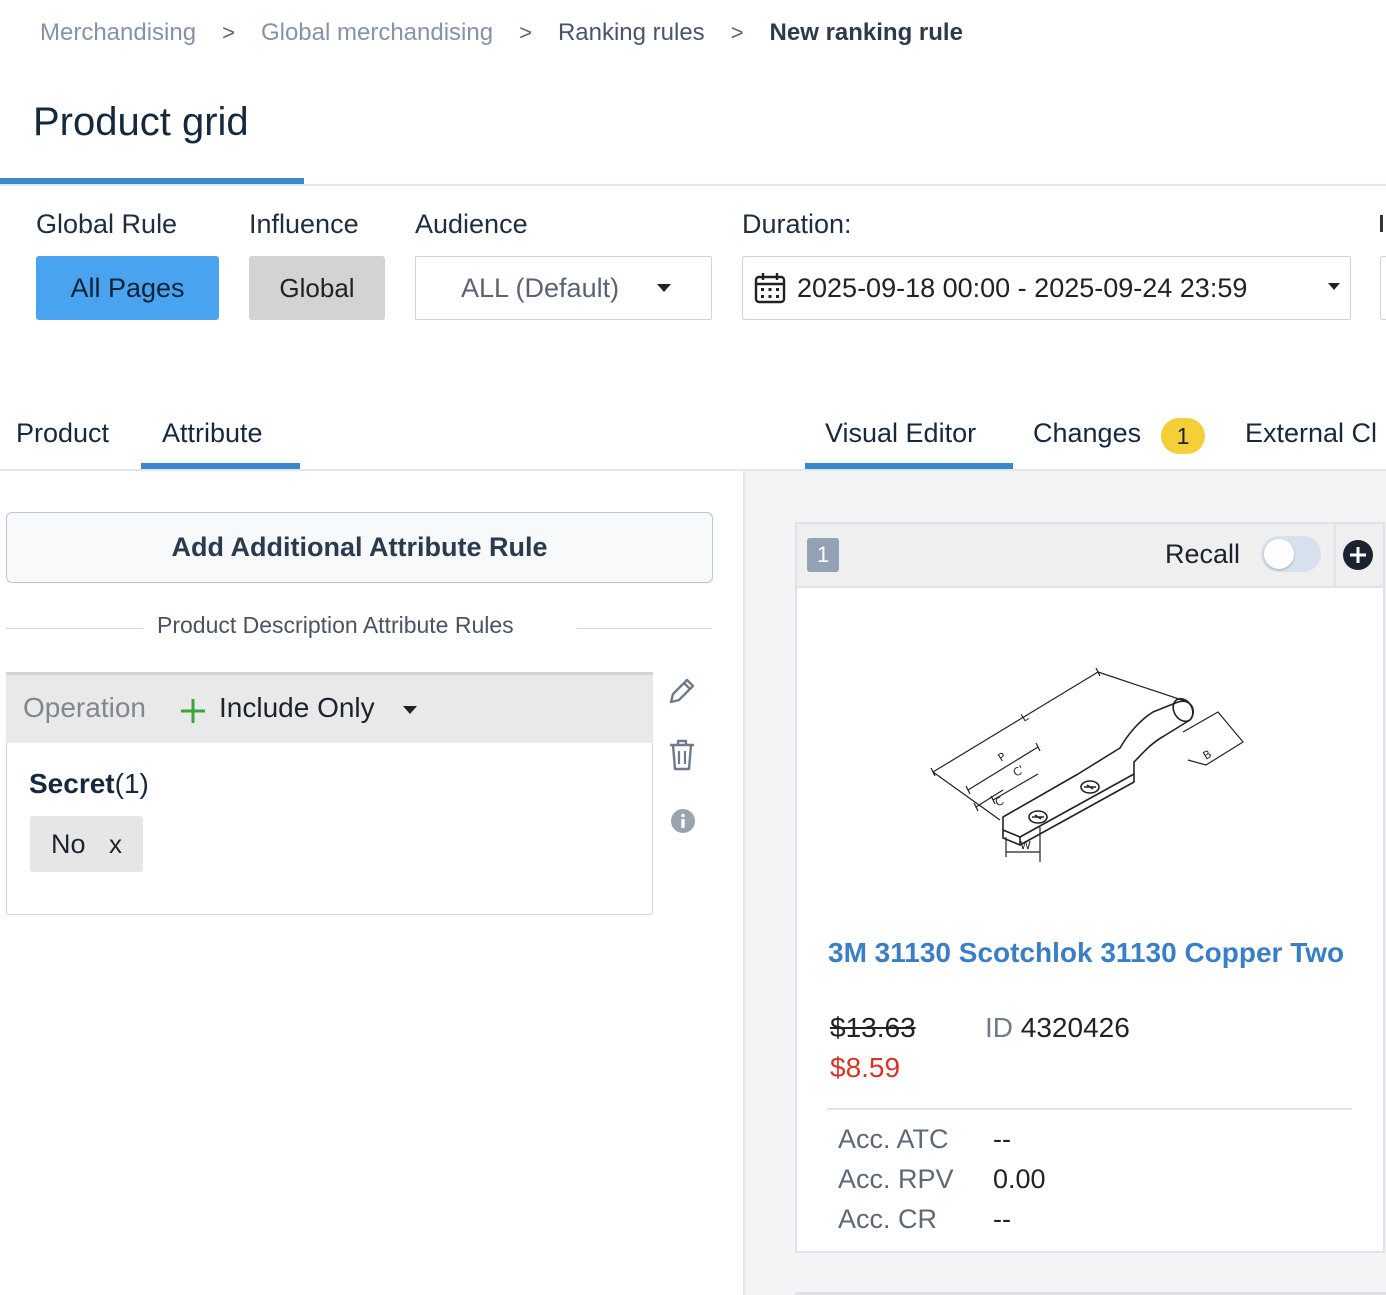  What do you see at coordinates (1183, 436) in the screenshot?
I see `changes-count-badge: 1` at bounding box center [1183, 436].